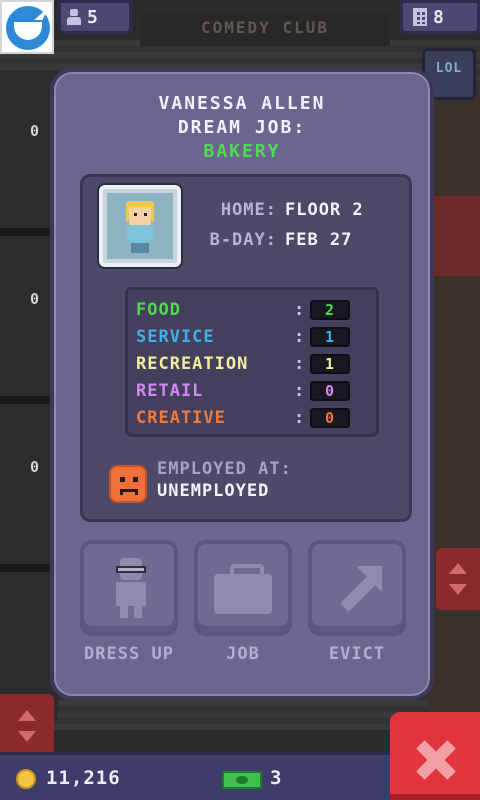 This screenshot has height=800, width=480. Describe the element at coordinates (83, 778) in the screenshot. I see `coins-value: 11,216` at that location.